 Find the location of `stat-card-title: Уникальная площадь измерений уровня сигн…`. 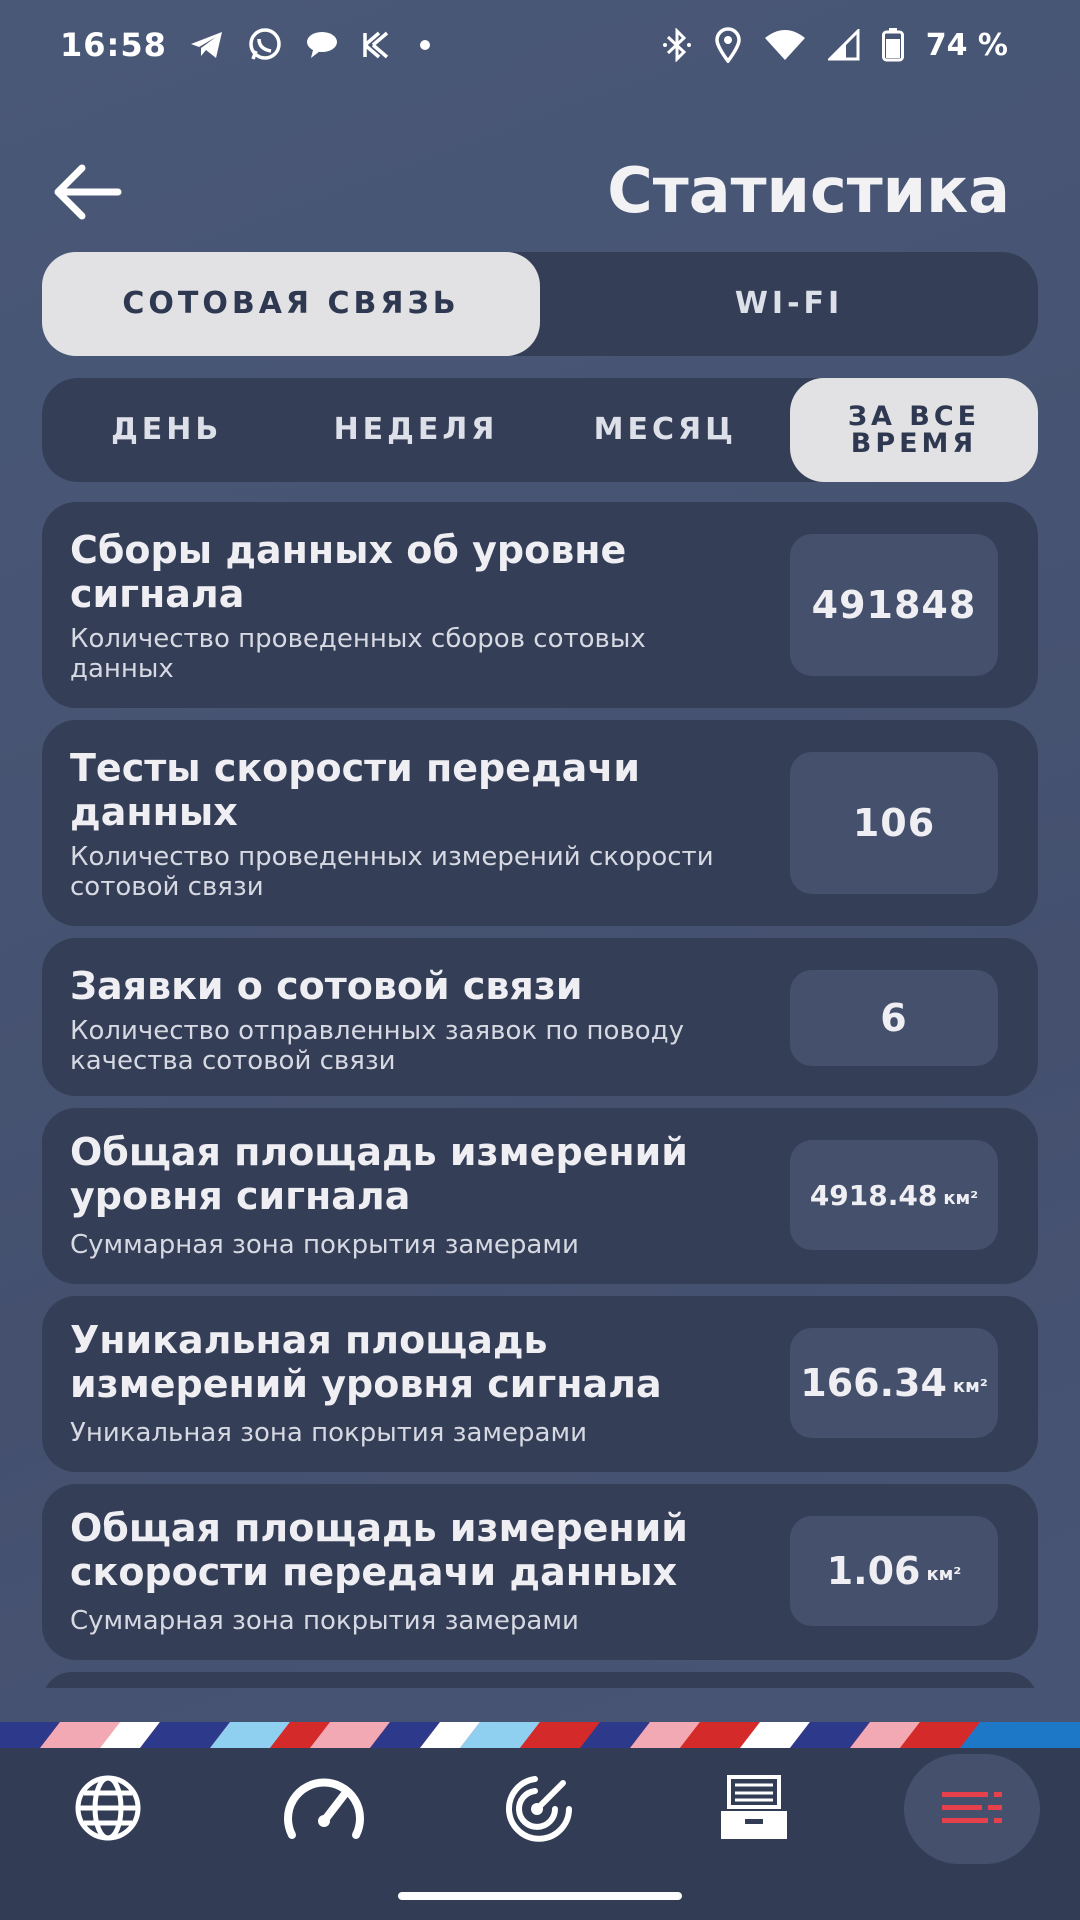

stat-card-title: Уникальная площадь измерений уровня сигн… is located at coordinates (366, 1362).